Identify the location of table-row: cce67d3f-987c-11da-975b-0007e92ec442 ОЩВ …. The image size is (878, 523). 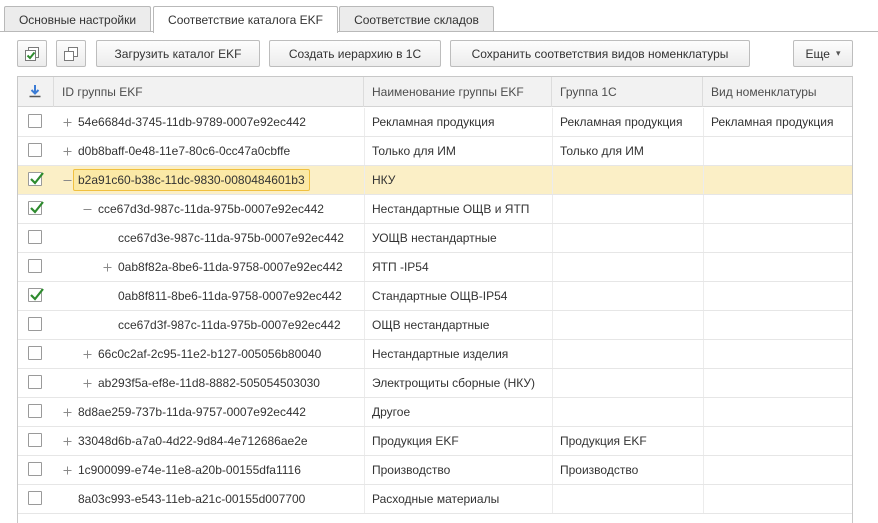
(435, 325).